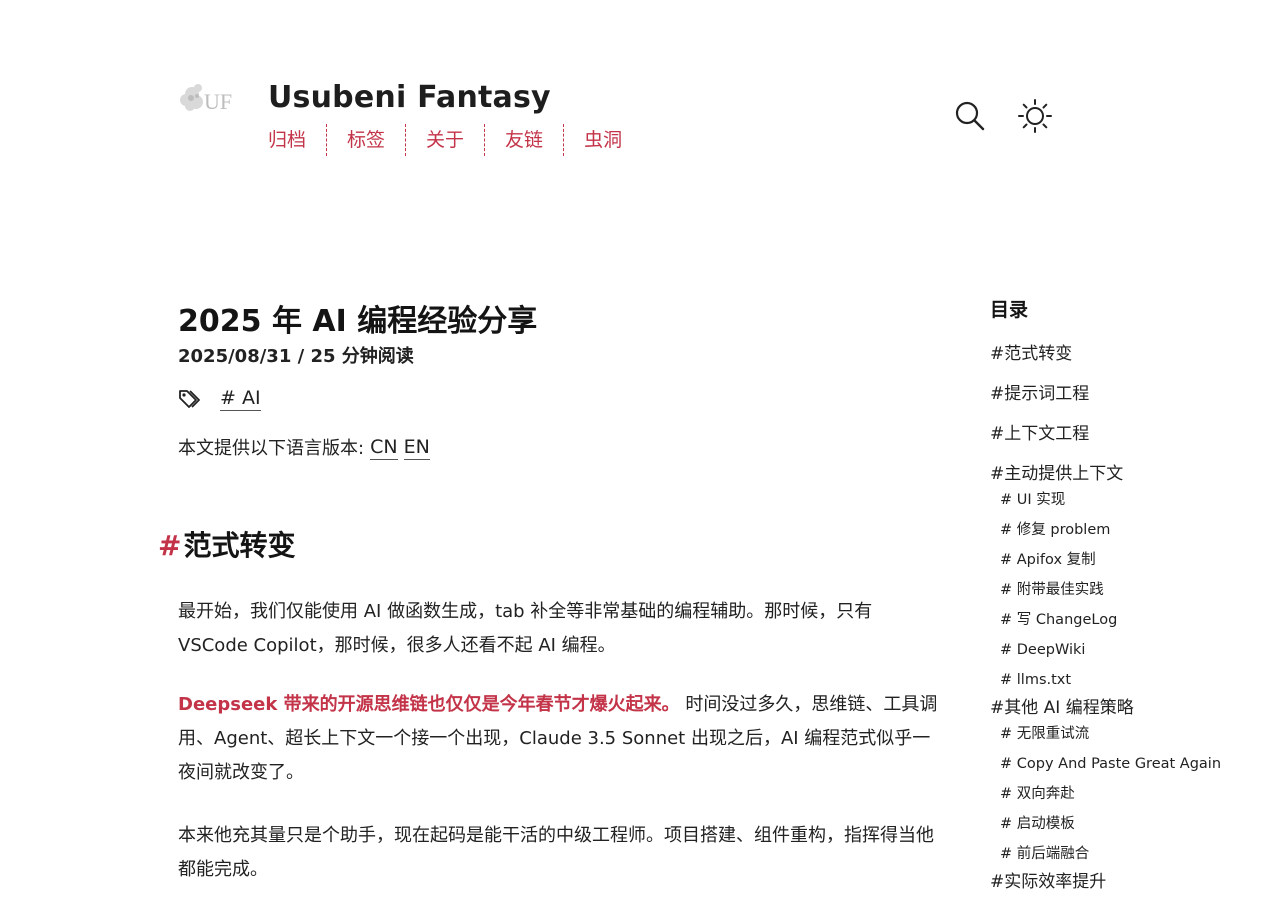 This screenshot has height=916, width=1284. Describe the element at coordinates (1140, 530) in the screenshot. I see `toc-subitem: # 修复 problem` at that location.